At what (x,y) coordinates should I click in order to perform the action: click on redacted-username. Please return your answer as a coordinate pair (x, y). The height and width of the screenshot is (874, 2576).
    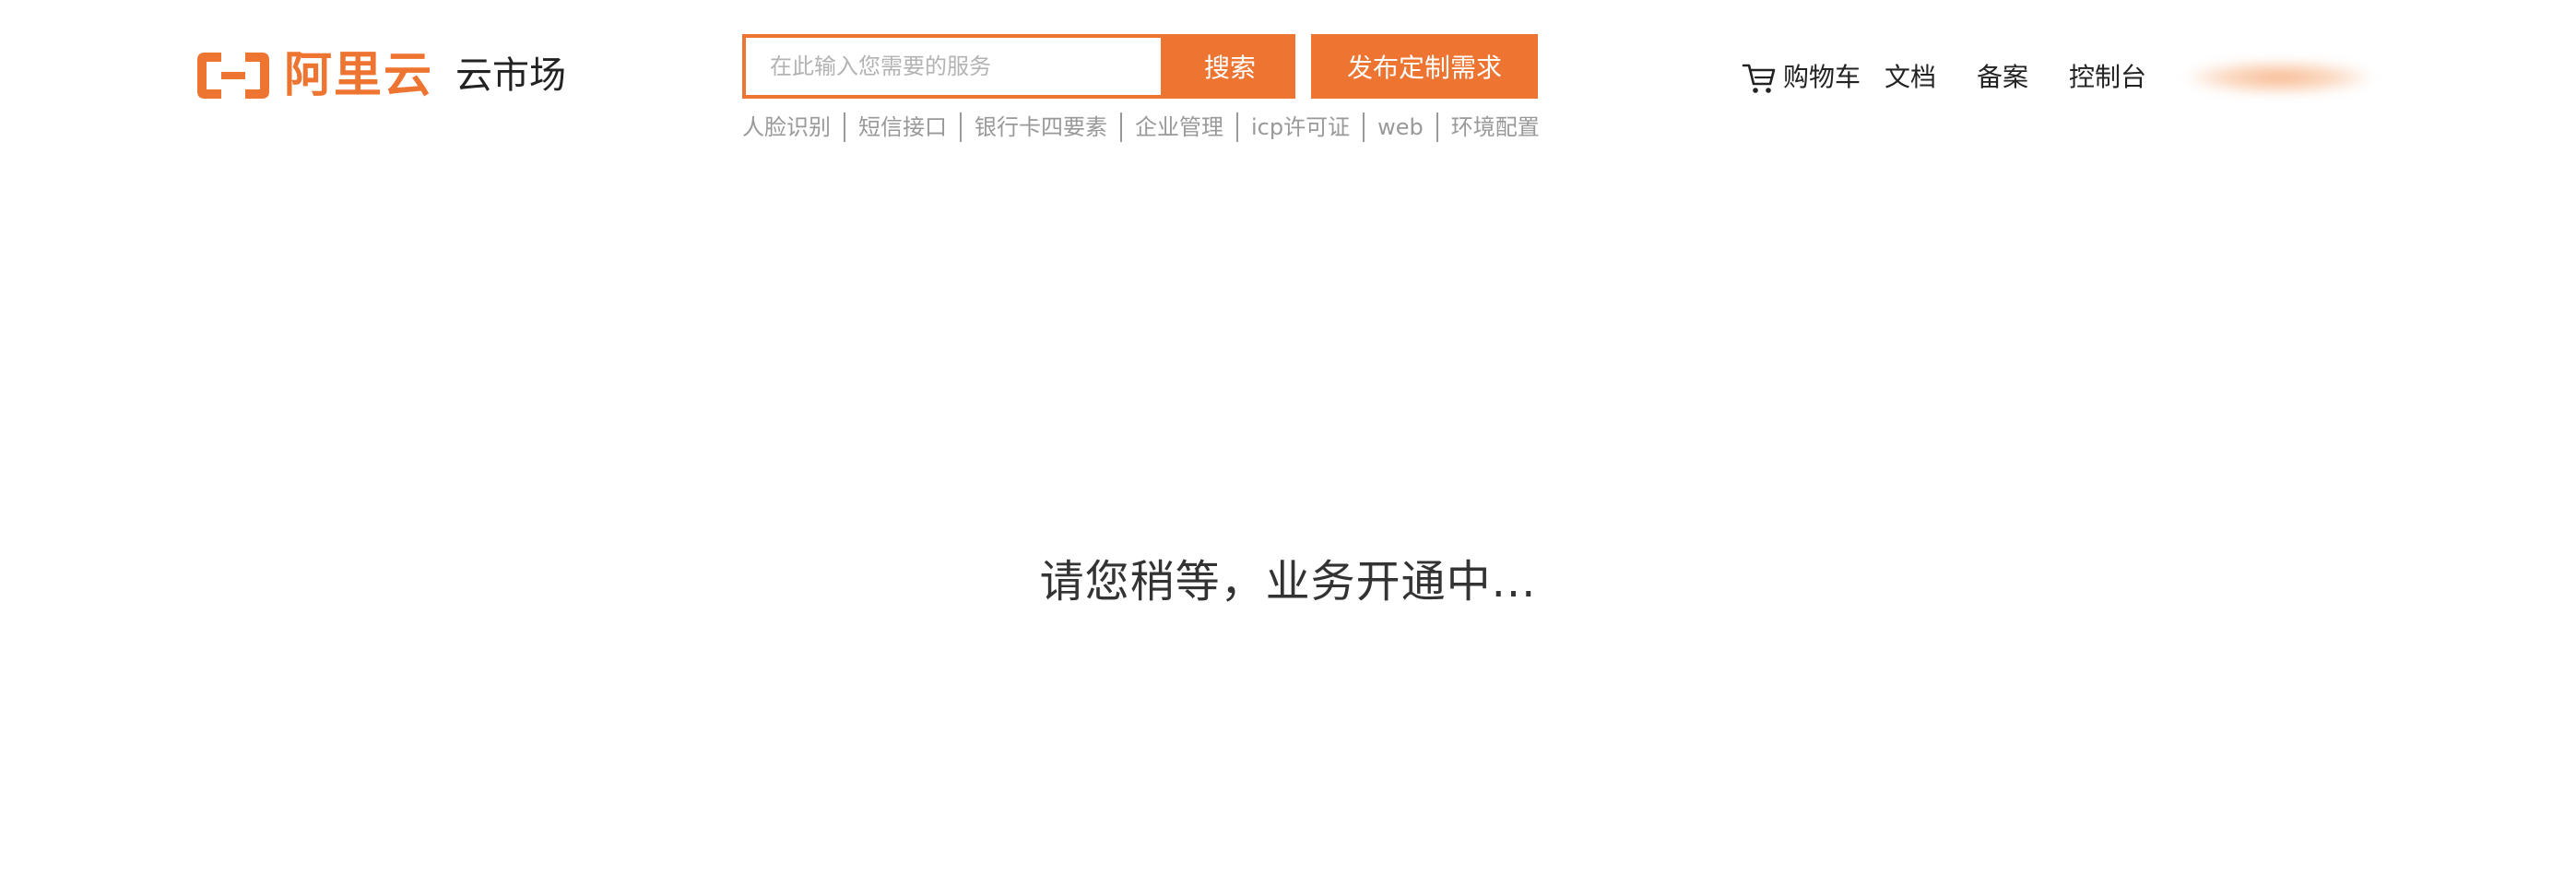
    Looking at the image, I should click on (2279, 77).